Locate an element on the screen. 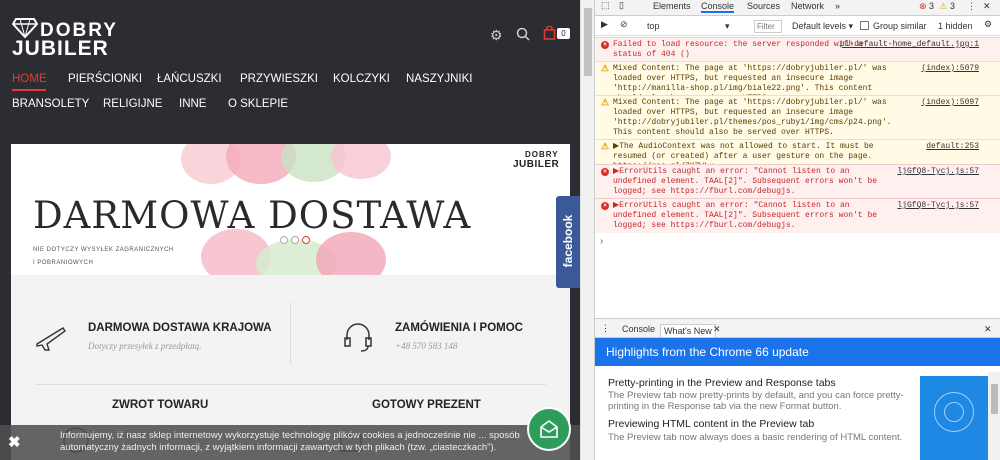 The height and width of the screenshot is (460, 1000). feature-title-shipping: DARMOWA DOSTAWA KRAJOWA is located at coordinates (180, 328).